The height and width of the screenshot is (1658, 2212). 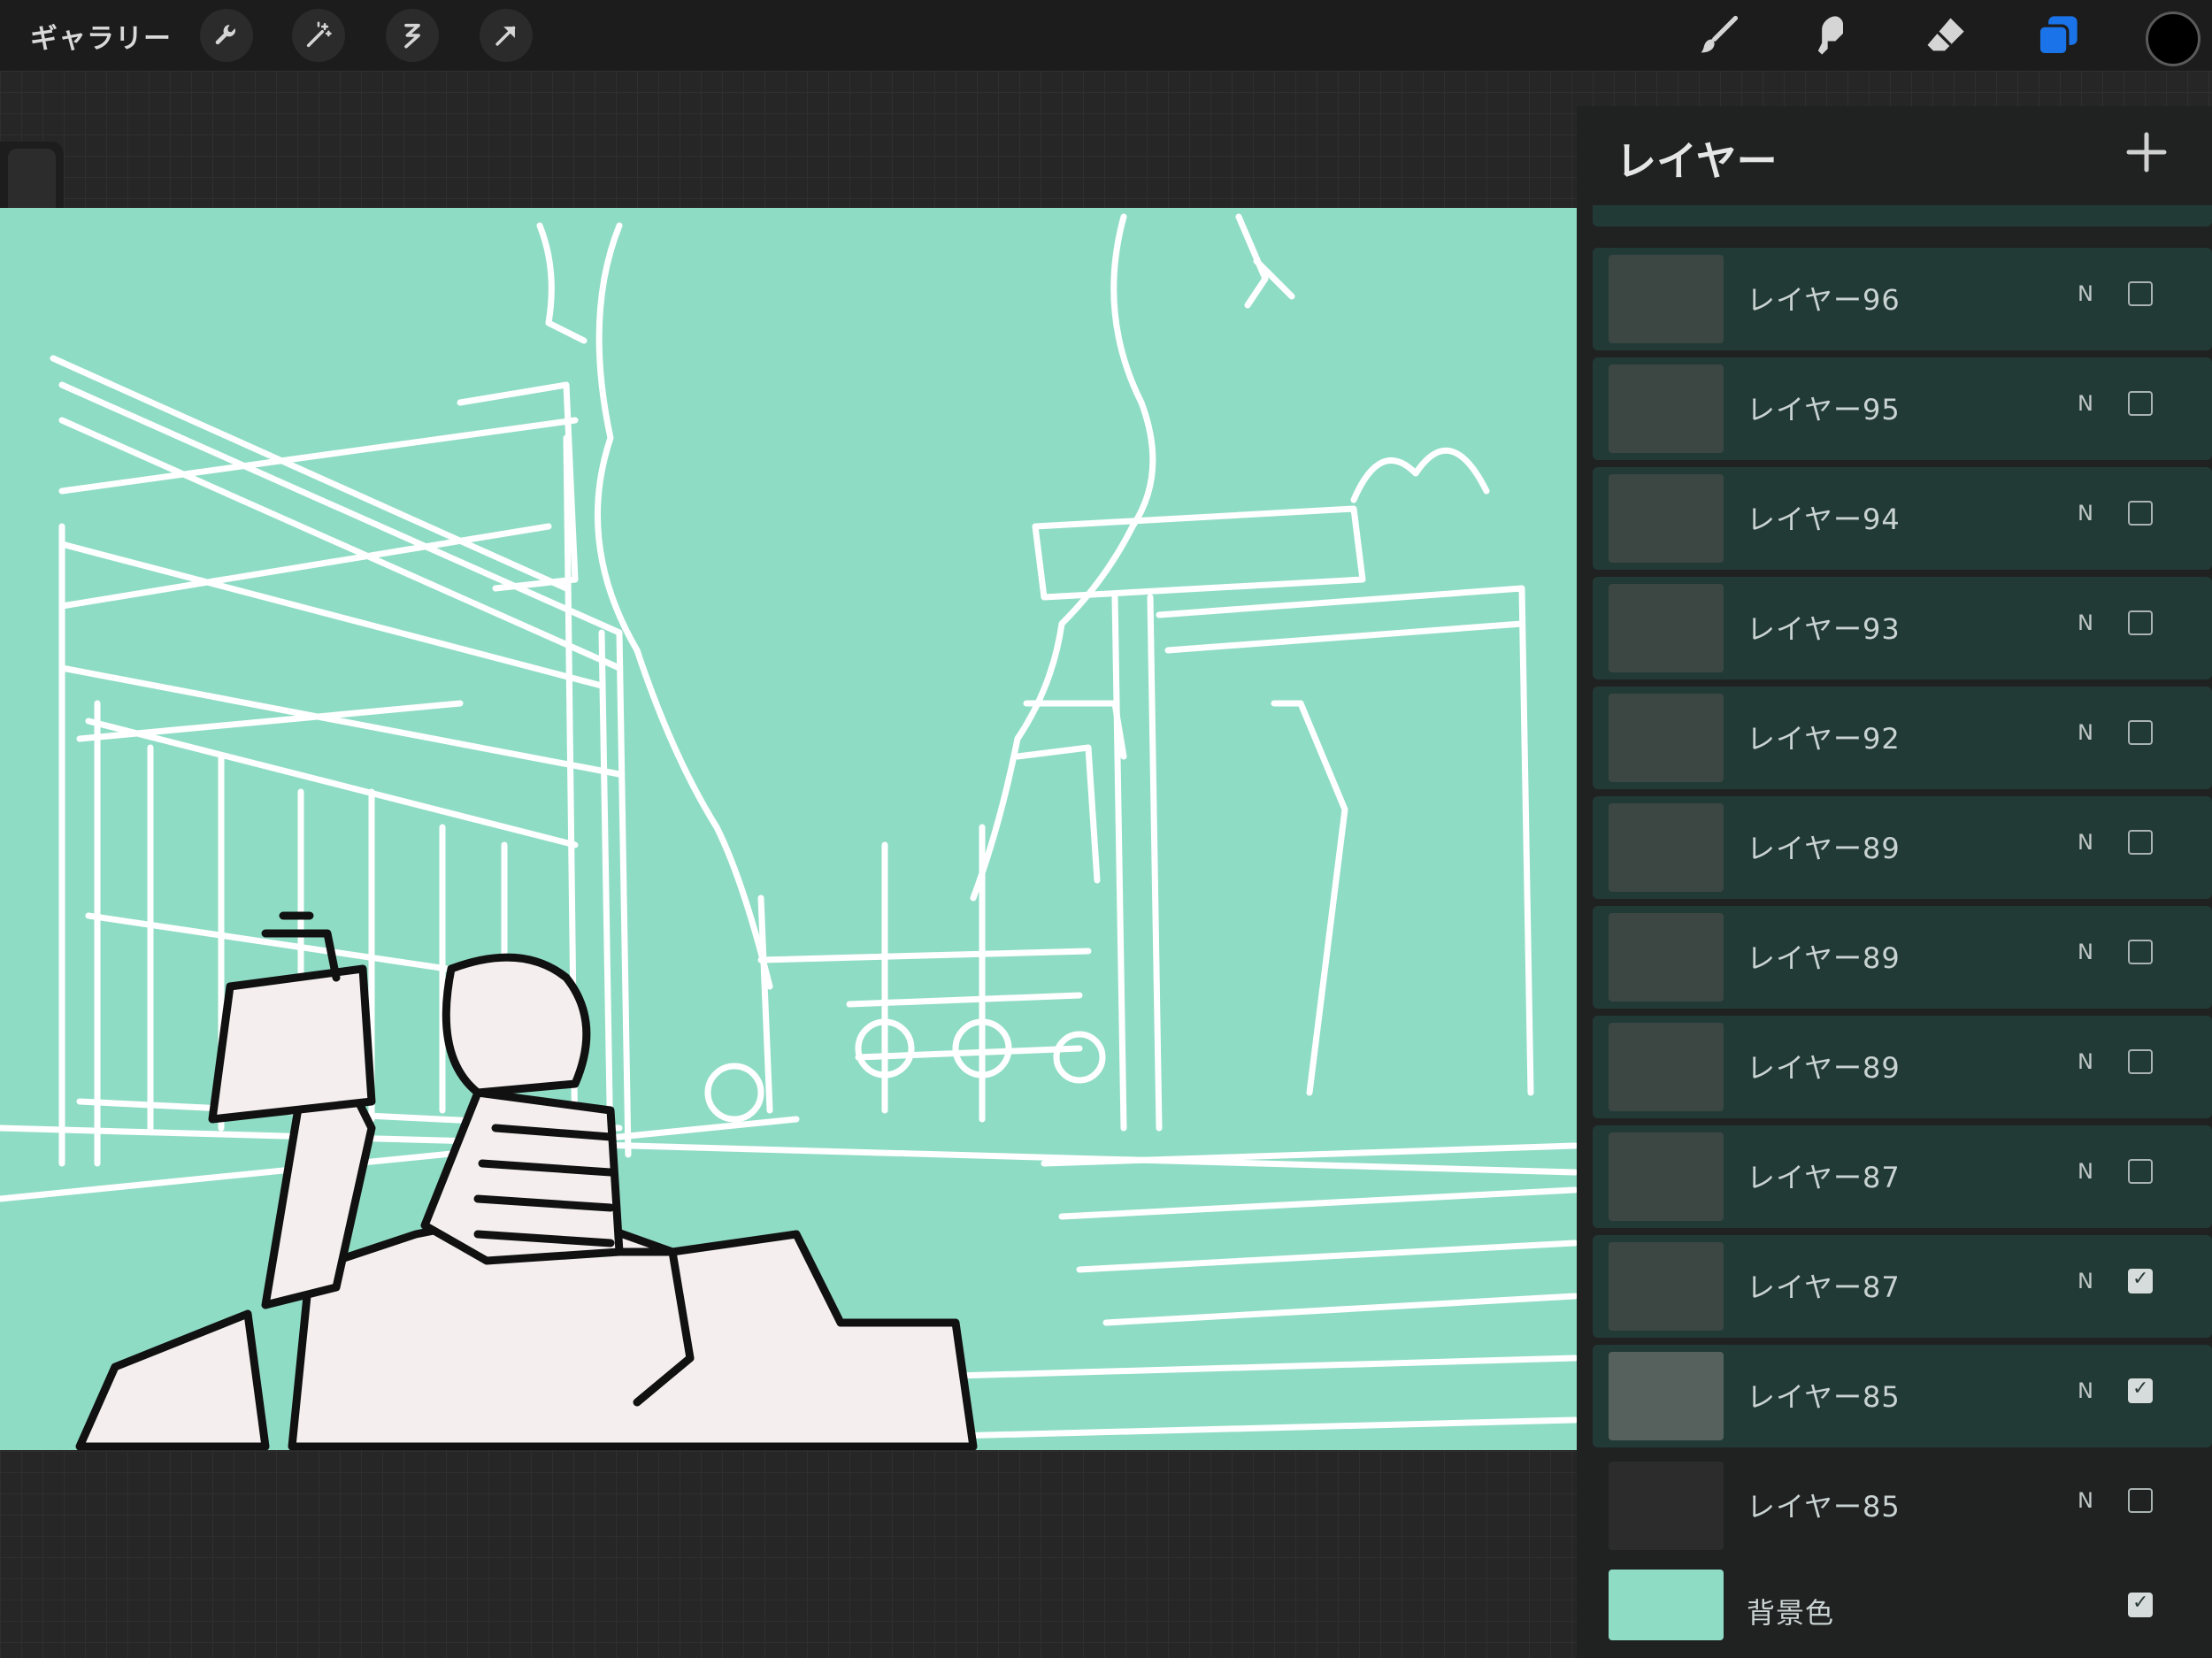 I want to click on background-layer-name: 背景色, so click(x=1791, y=1613).